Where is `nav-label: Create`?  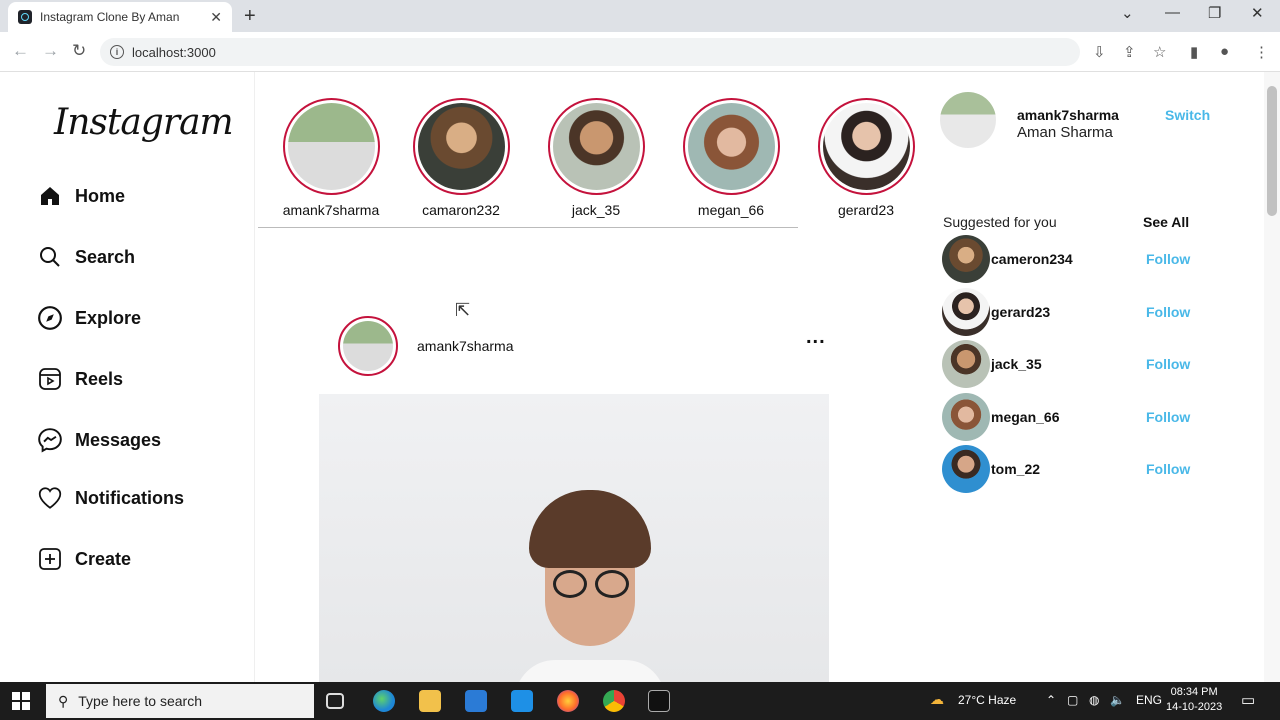 nav-label: Create is located at coordinates (103, 558).